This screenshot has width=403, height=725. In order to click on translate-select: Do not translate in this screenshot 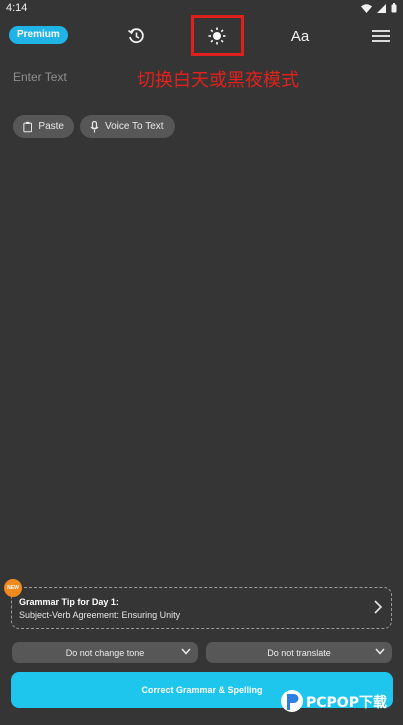, I will do `click(299, 652)`.